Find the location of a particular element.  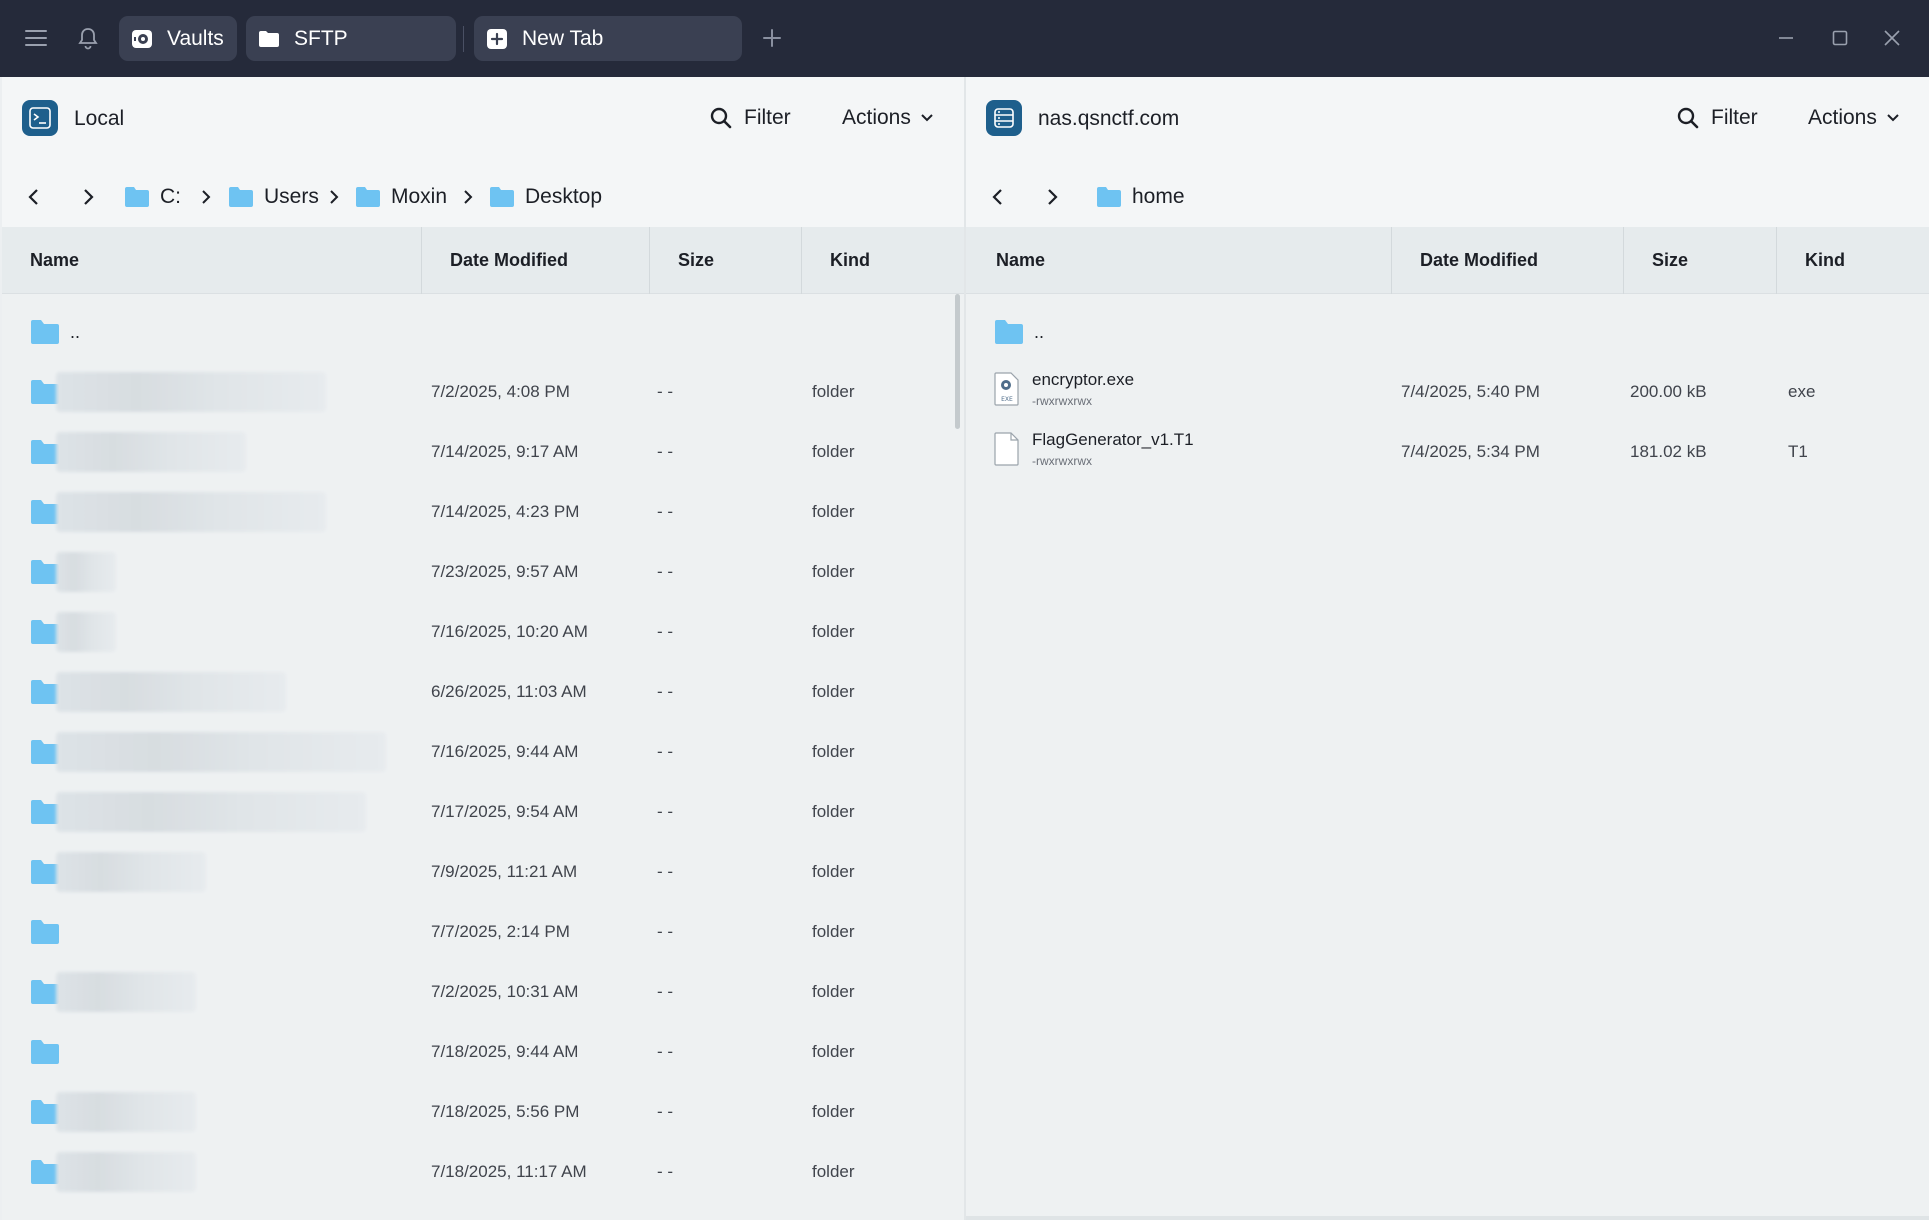

breadcrumb-item-moxin: Moxin is located at coordinates (401, 197).